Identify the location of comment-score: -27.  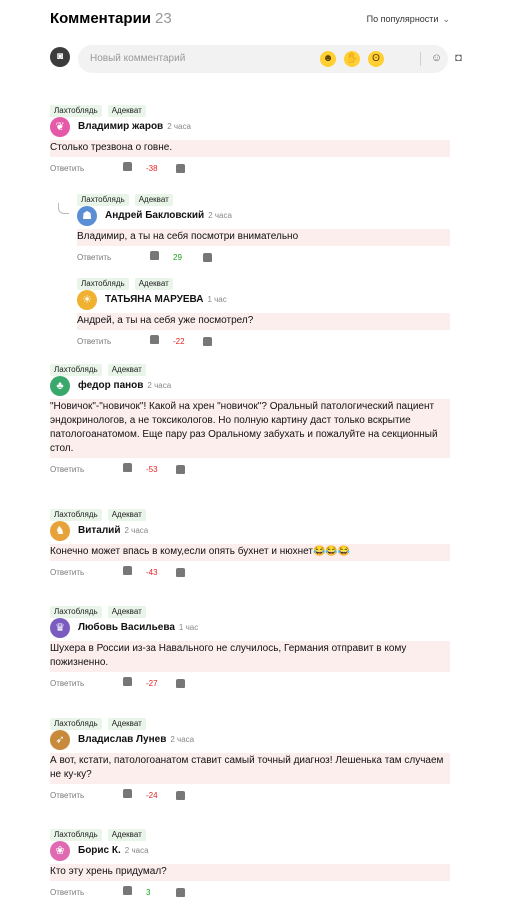
(152, 683).